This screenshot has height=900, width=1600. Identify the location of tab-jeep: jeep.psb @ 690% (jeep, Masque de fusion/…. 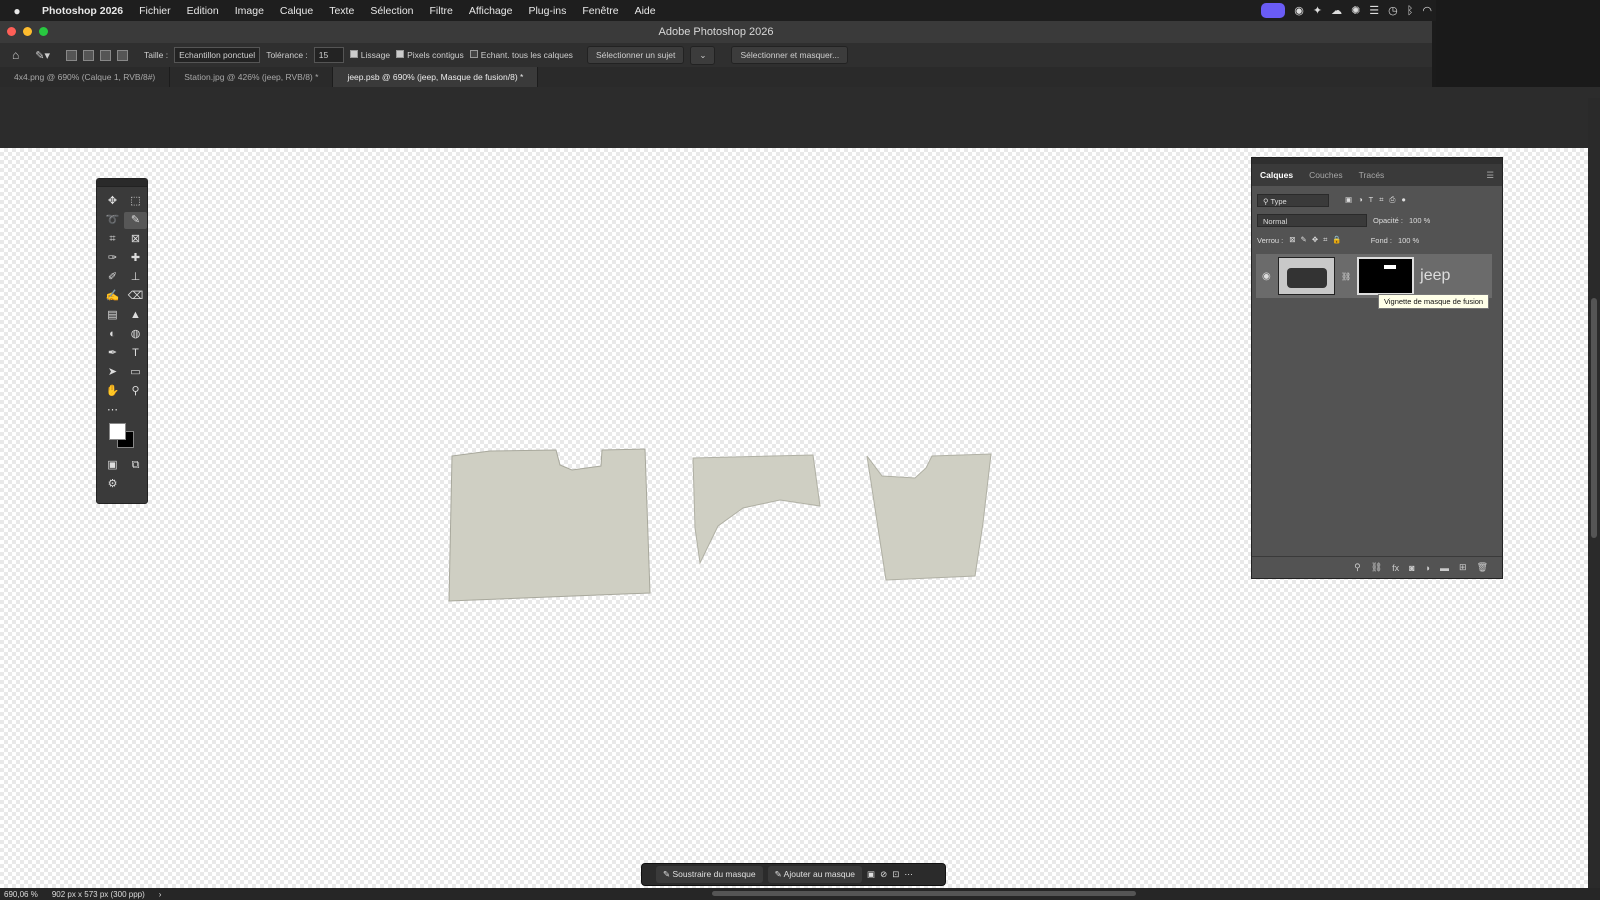
(436, 77).